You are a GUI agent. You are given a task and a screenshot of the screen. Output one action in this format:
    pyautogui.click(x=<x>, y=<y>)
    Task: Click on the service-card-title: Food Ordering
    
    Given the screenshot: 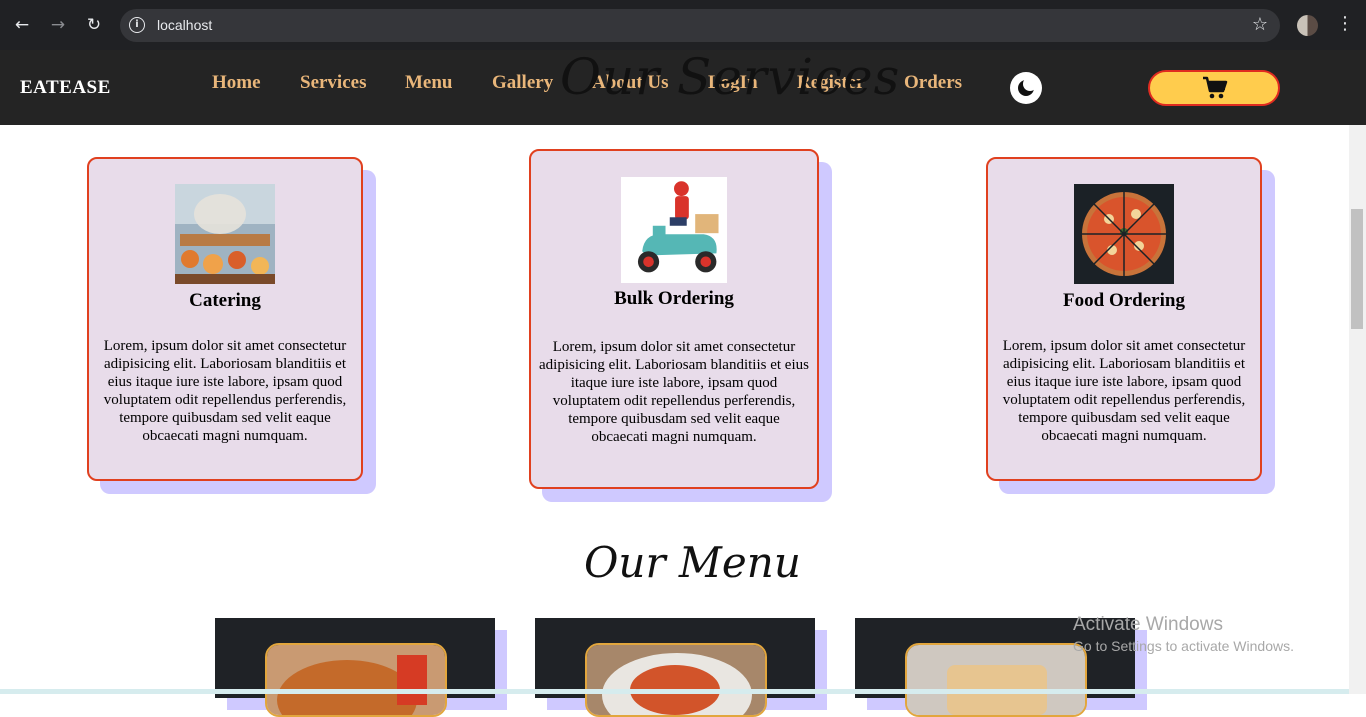 What is the action you would take?
    pyautogui.click(x=1124, y=300)
    